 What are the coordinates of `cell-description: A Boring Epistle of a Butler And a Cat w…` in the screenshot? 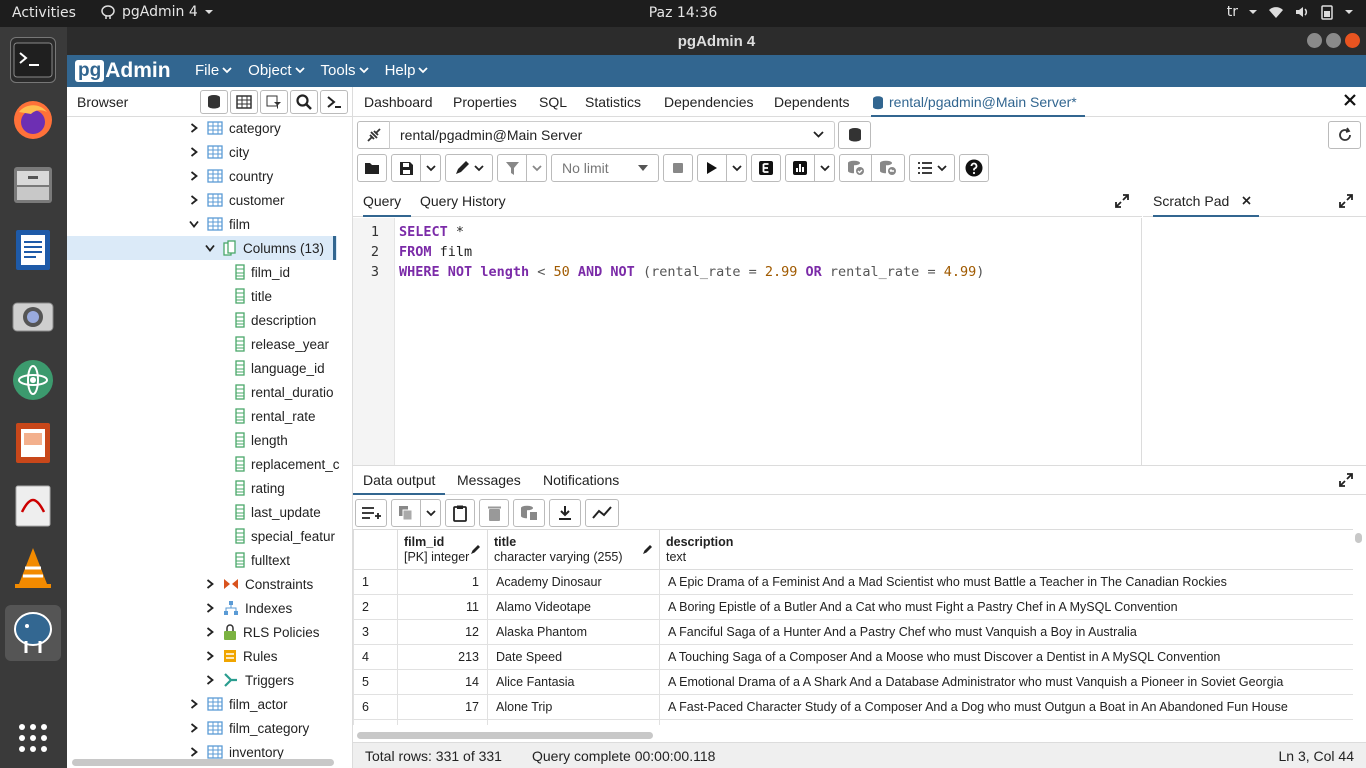 It's located at (1006, 607).